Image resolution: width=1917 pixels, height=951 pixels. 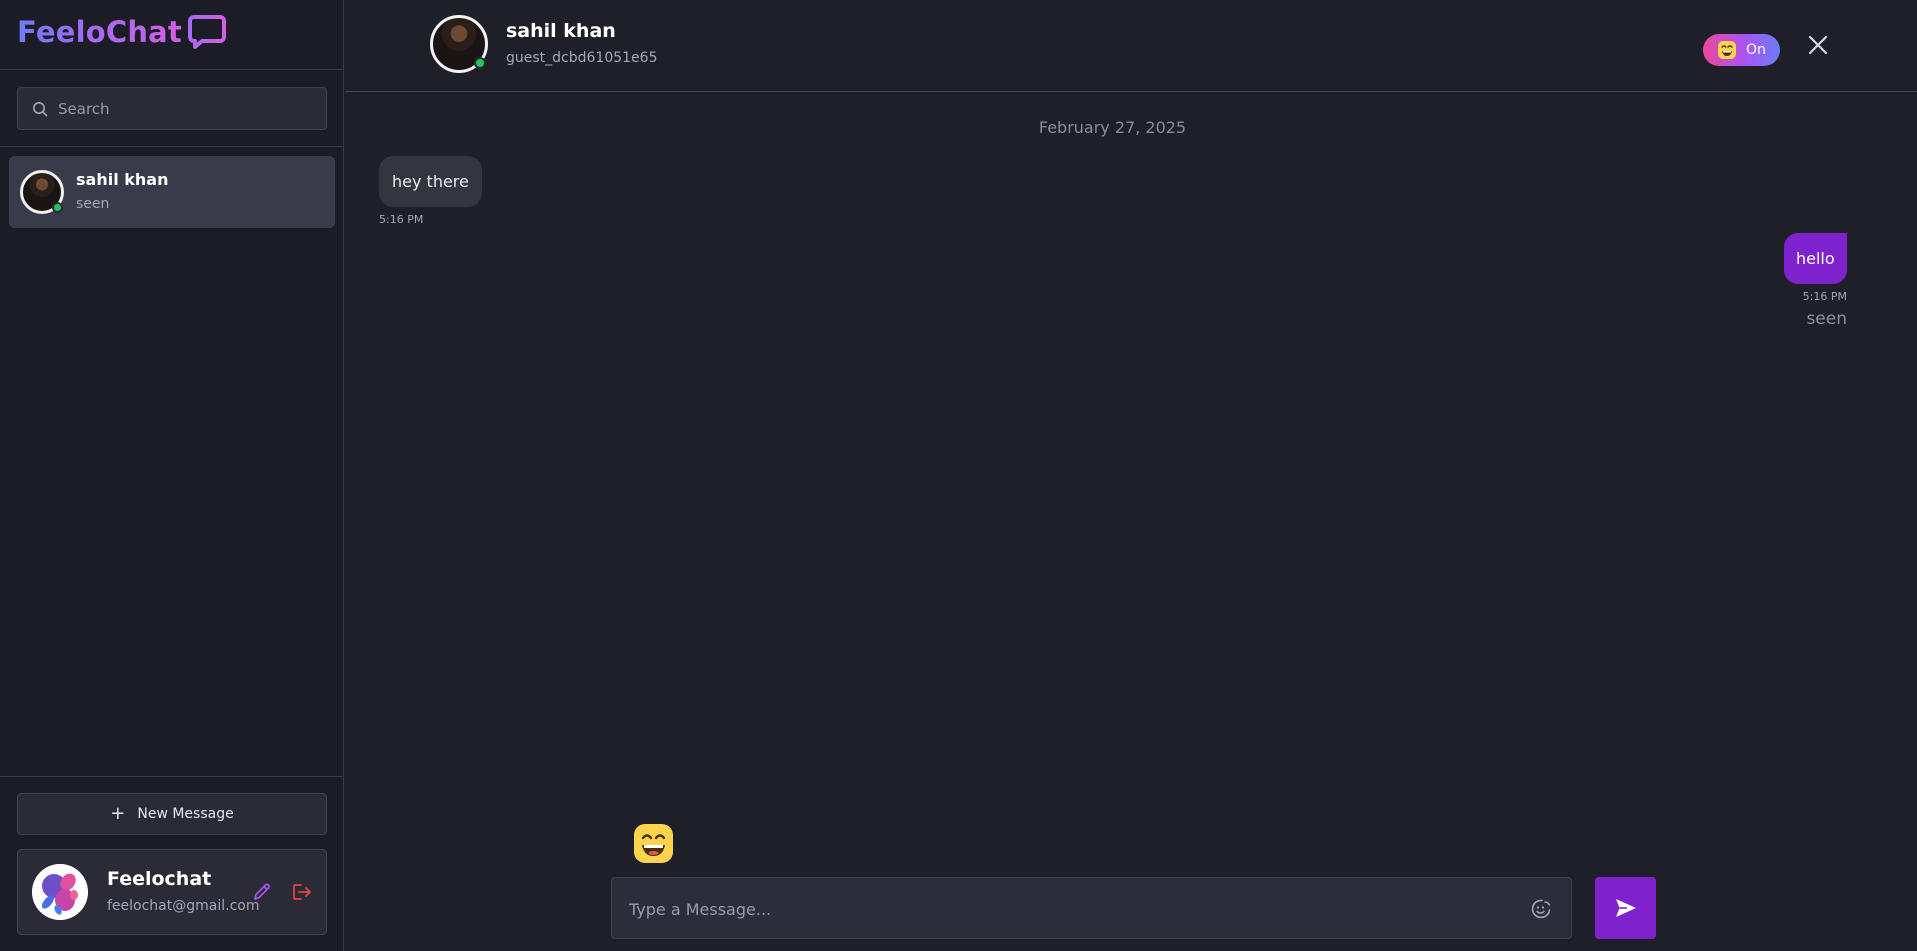 What do you see at coordinates (430, 181) in the screenshot?
I see `incoming-message: hey there` at bounding box center [430, 181].